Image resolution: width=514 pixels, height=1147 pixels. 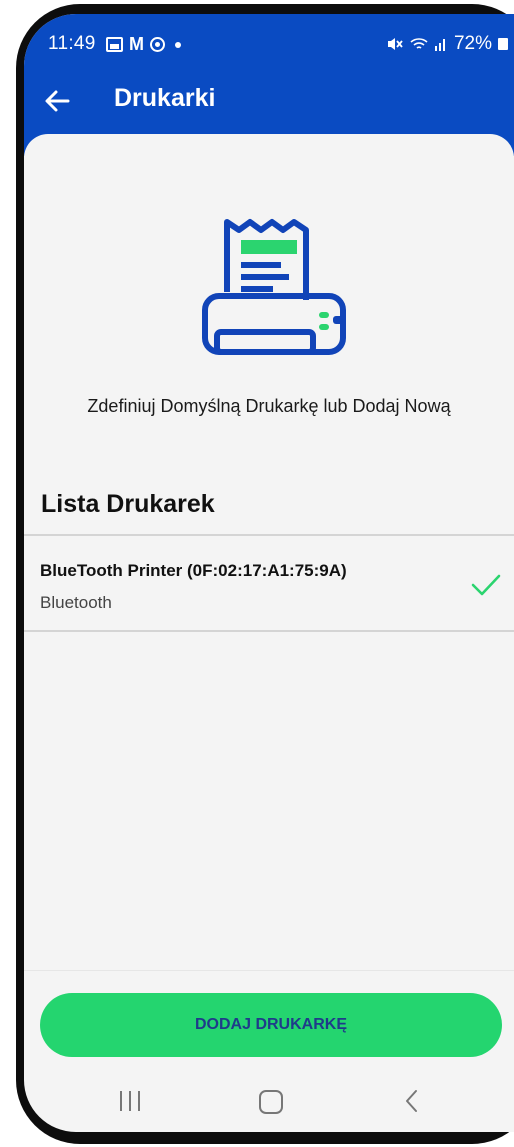 I want to click on back-nav-icon, so click(x=412, y=1101).